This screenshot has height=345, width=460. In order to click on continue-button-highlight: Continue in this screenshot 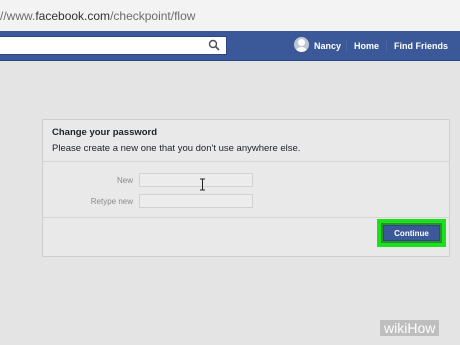, I will do `click(411, 233)`.